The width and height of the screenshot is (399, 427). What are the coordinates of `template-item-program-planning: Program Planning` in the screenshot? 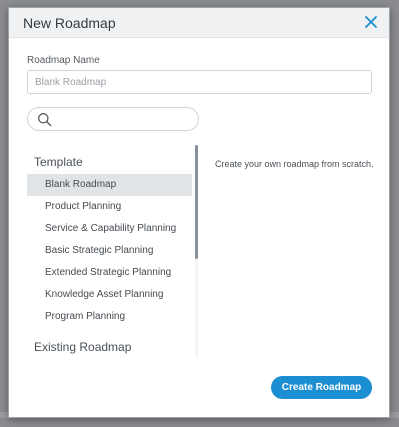 It's located at (109, 317).